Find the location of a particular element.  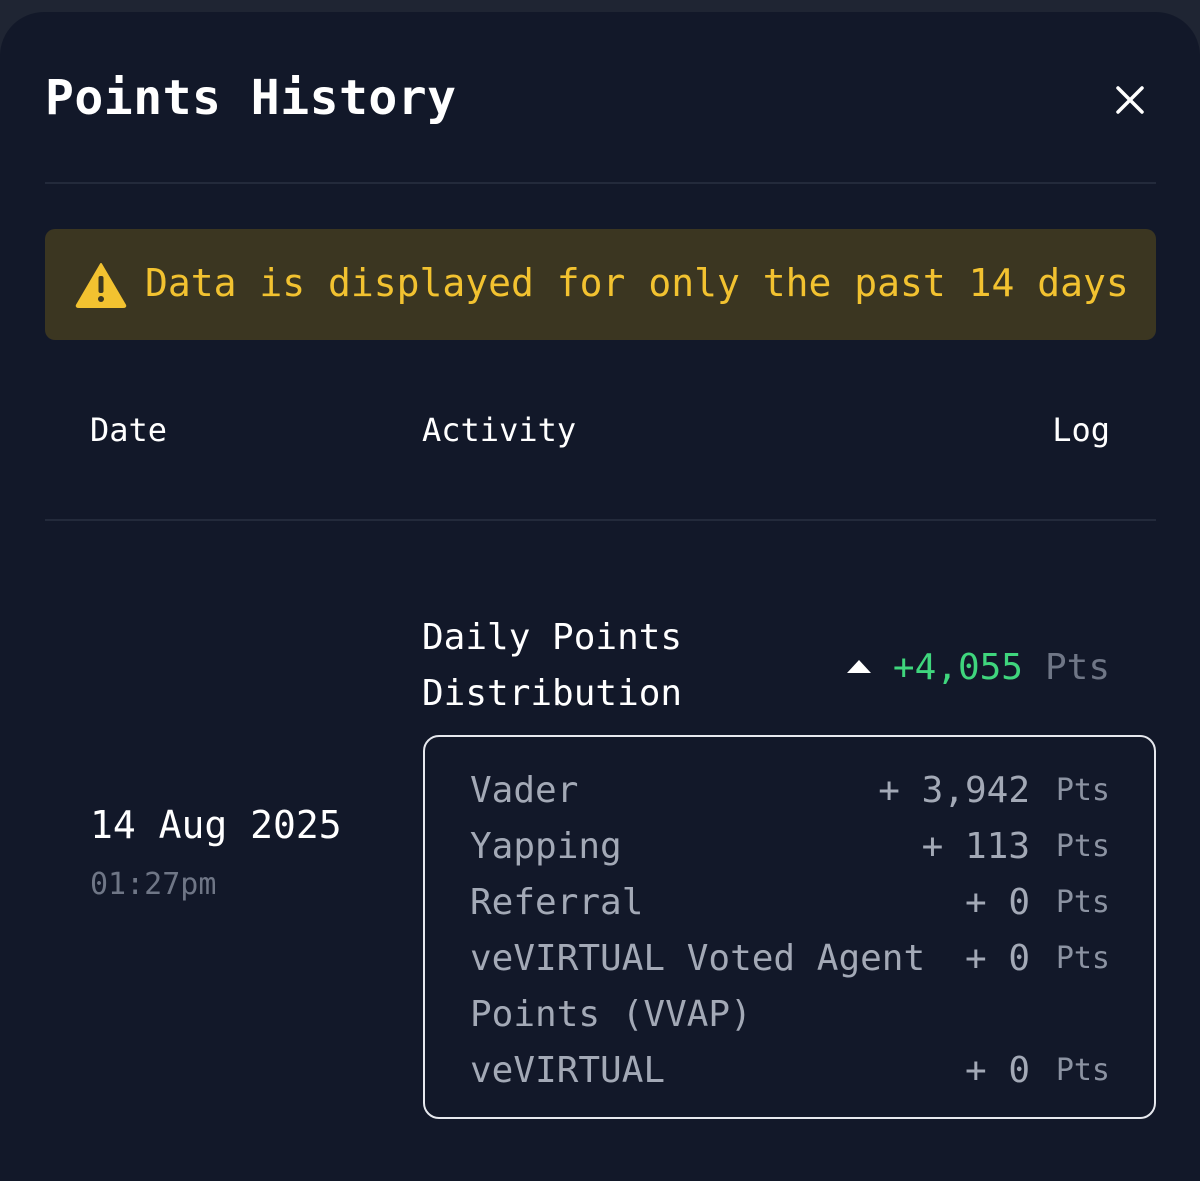

column-header-log: Log is located at coordinates (1081, 430).